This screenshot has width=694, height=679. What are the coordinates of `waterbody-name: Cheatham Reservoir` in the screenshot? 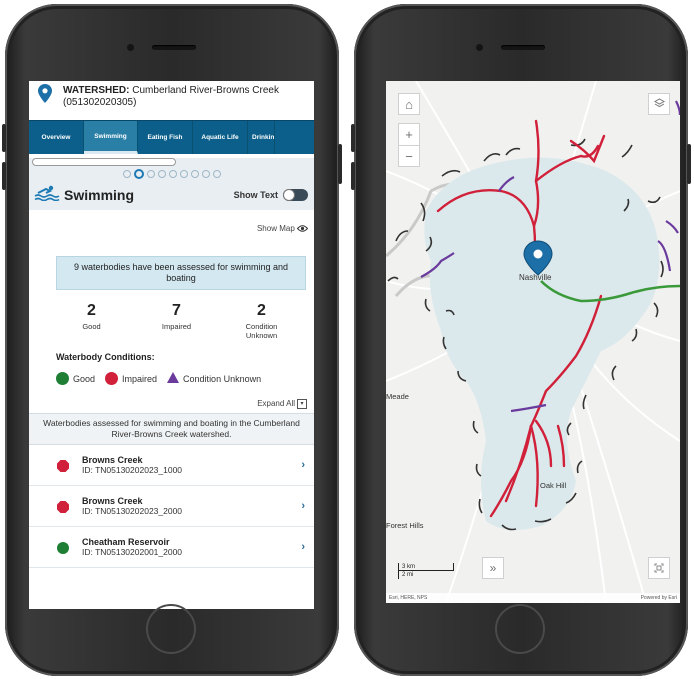 It's located at (126, 542).